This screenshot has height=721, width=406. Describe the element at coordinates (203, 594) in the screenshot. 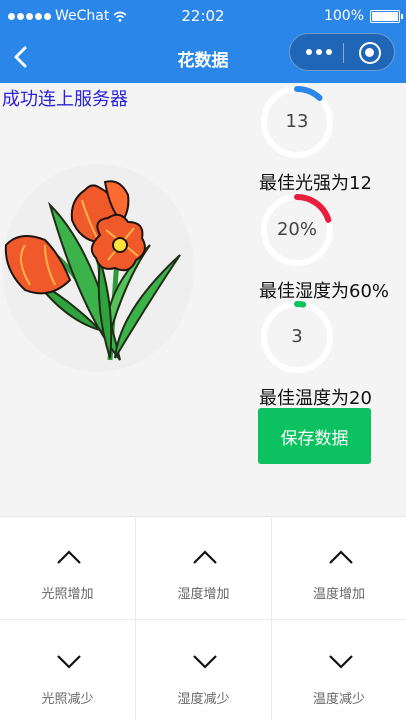

I see `humidity-increase-label: 湿度增加` at that location.